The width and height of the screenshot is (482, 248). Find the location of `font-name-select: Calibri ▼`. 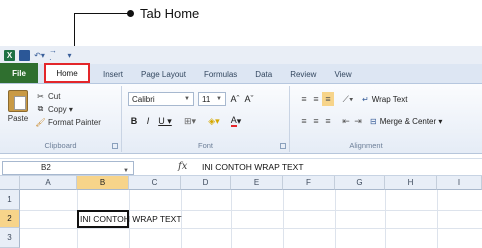

font-name-select: Calibri ▼ is located at coordinates (161, 99).